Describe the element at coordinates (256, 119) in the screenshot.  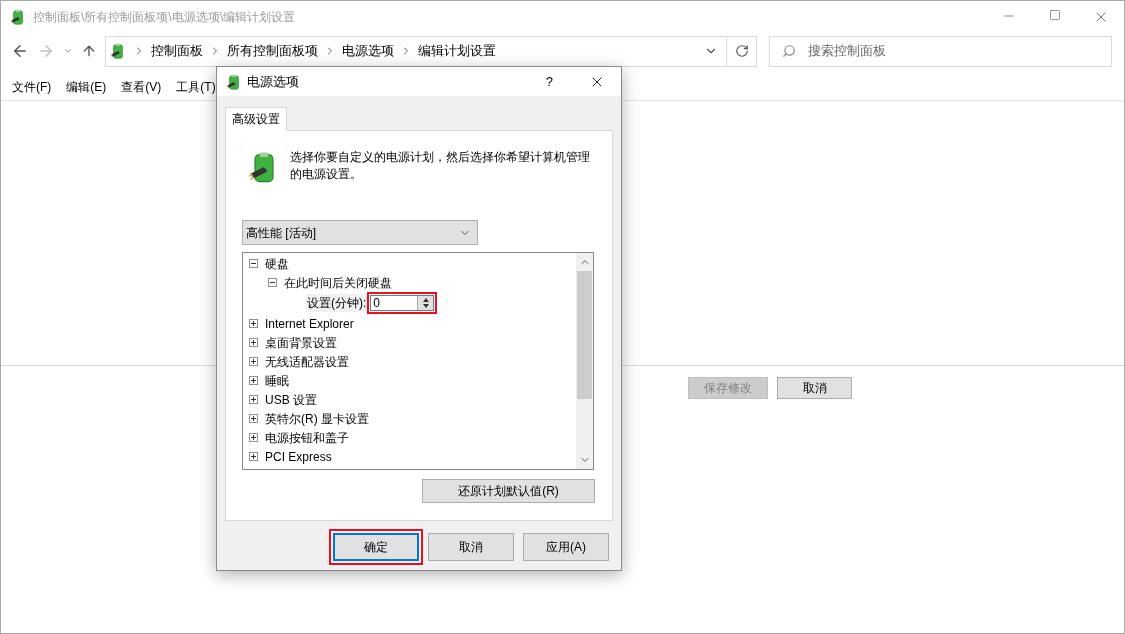
I see `tab: 高级设置` at that location.